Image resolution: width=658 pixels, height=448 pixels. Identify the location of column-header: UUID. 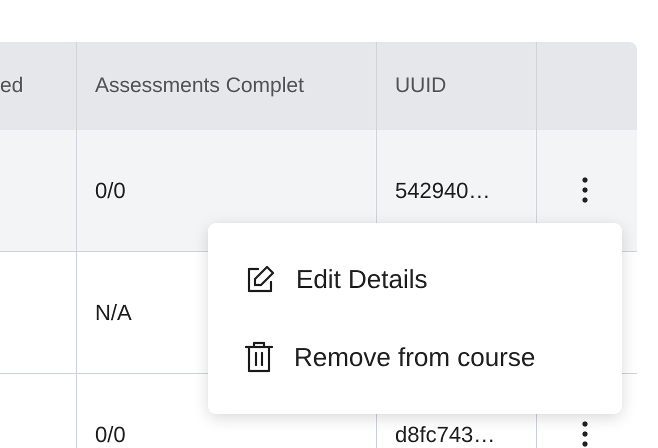
(457, 86).